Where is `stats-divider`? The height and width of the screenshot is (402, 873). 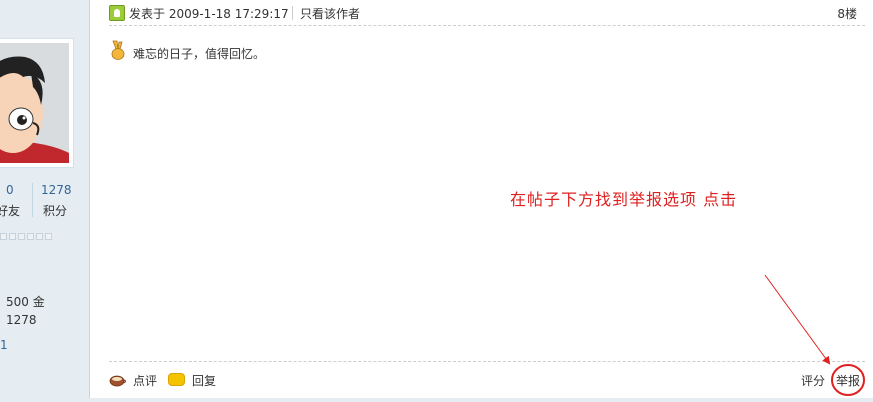 stats-divider is located at coordinates (32, 200).